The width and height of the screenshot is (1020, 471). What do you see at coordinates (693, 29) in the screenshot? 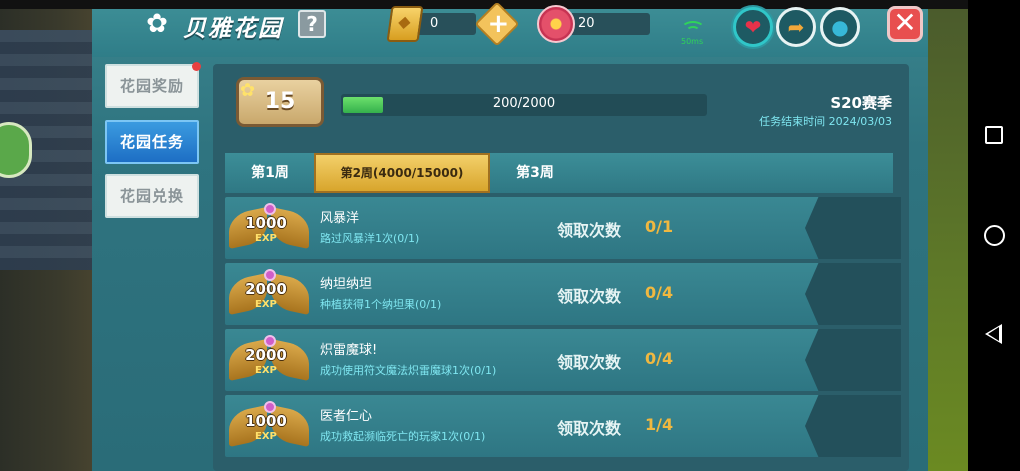
I see `wifi-icon` at bounding box center [693, 29].